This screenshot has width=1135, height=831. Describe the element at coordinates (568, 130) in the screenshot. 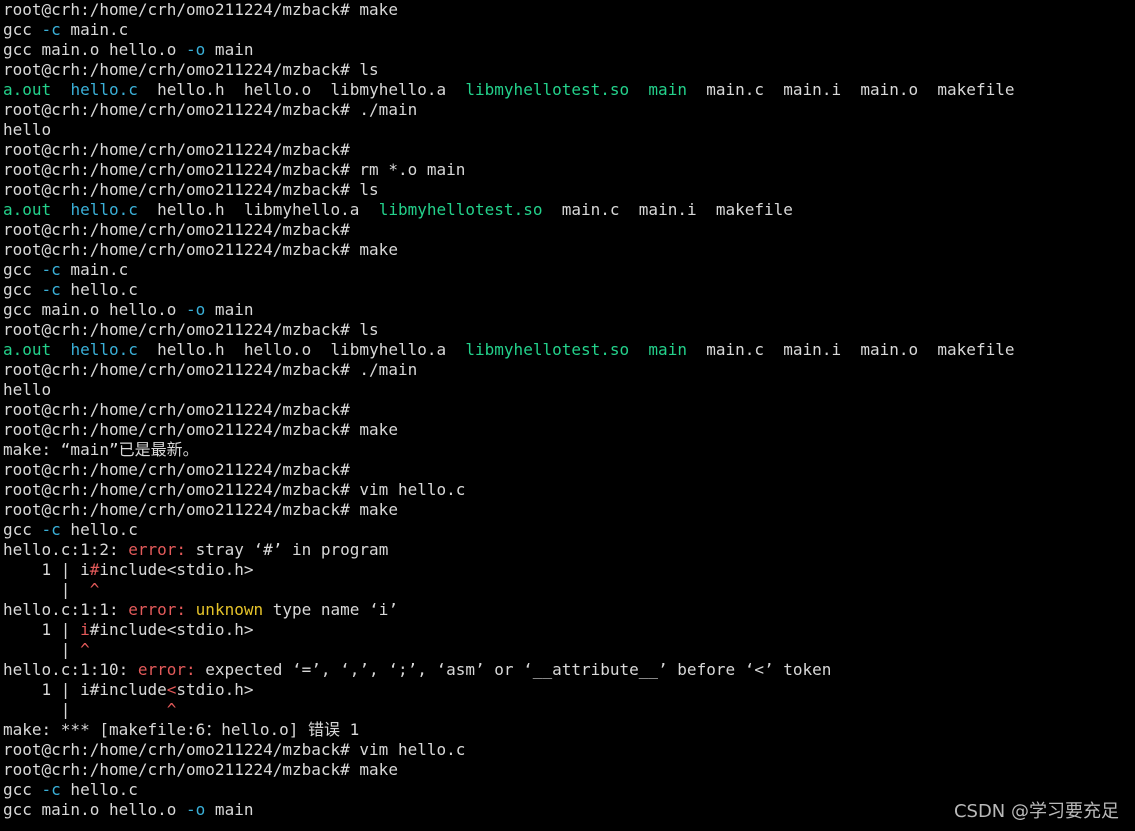

I see `terminal-line: hello` at that location.